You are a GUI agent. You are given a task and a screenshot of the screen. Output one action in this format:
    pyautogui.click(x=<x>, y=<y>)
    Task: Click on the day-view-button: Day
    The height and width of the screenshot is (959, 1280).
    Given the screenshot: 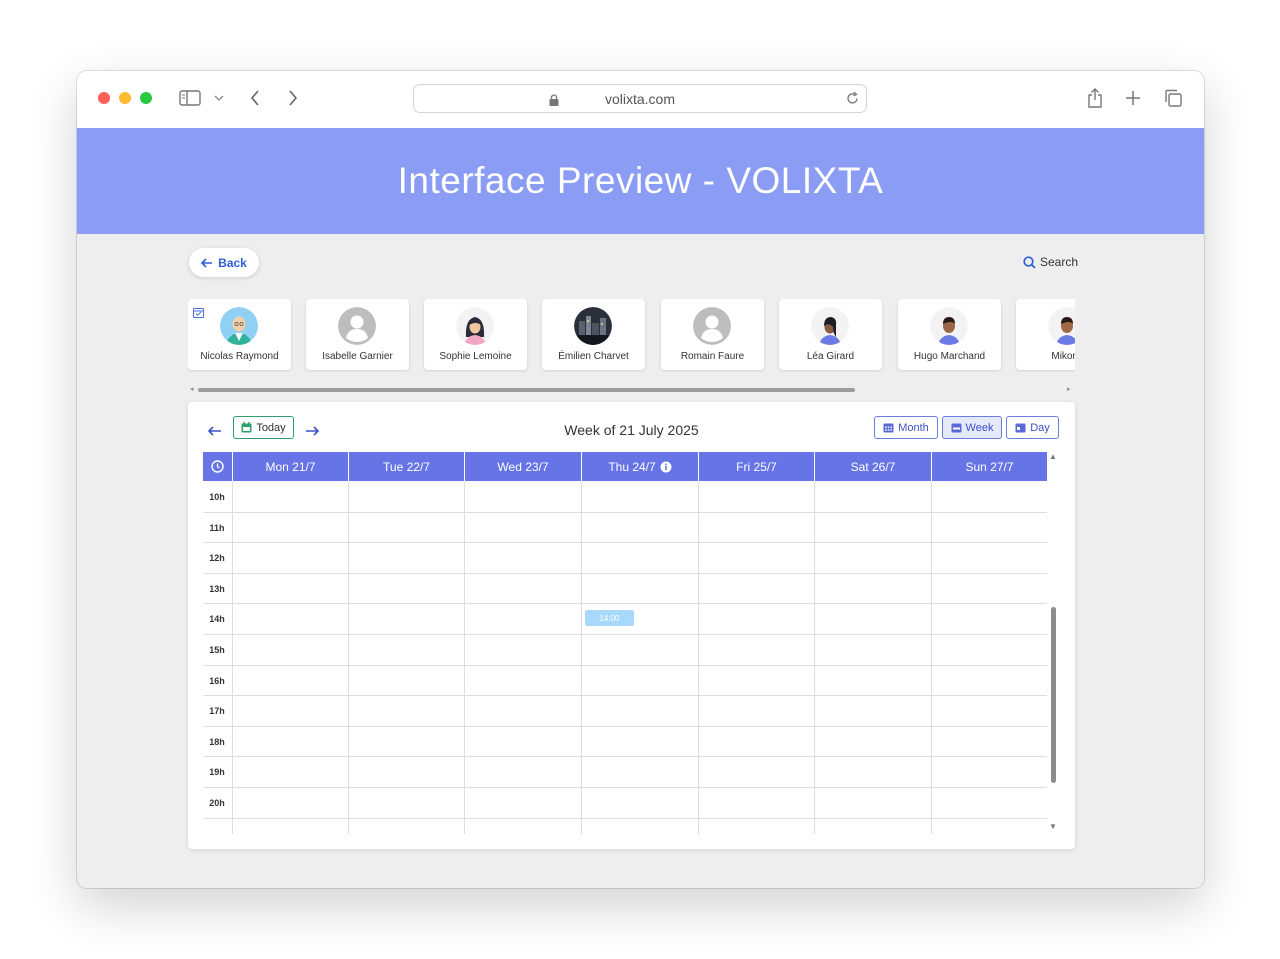 What is the action you would take?
    pyautogui.click(x=1032, y=427)
    